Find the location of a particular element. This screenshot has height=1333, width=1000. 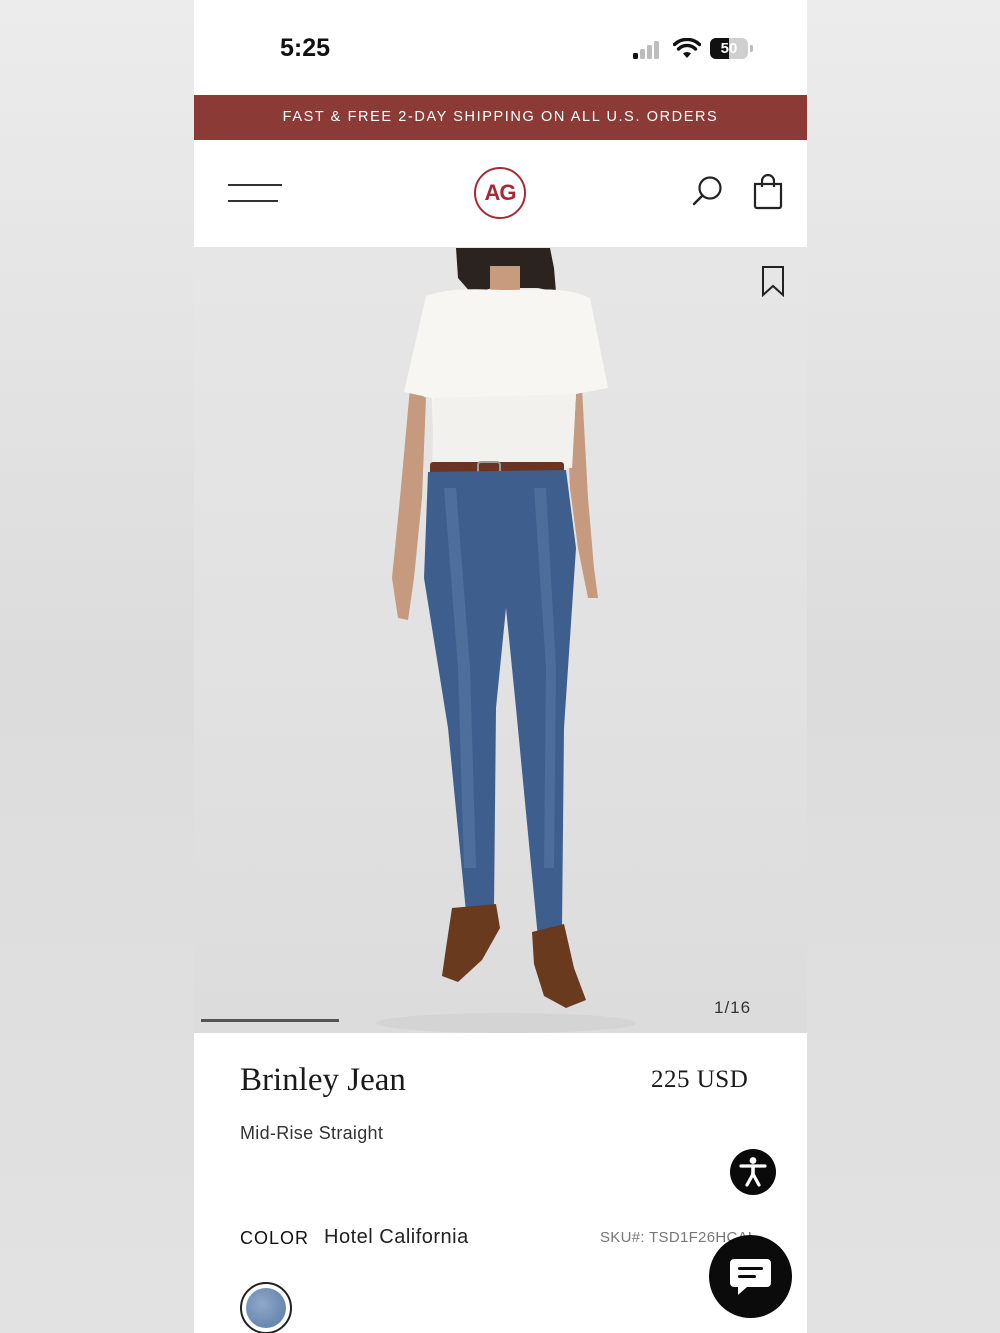

color-swatch-hotel-california is located at coordinates (266, 1307).